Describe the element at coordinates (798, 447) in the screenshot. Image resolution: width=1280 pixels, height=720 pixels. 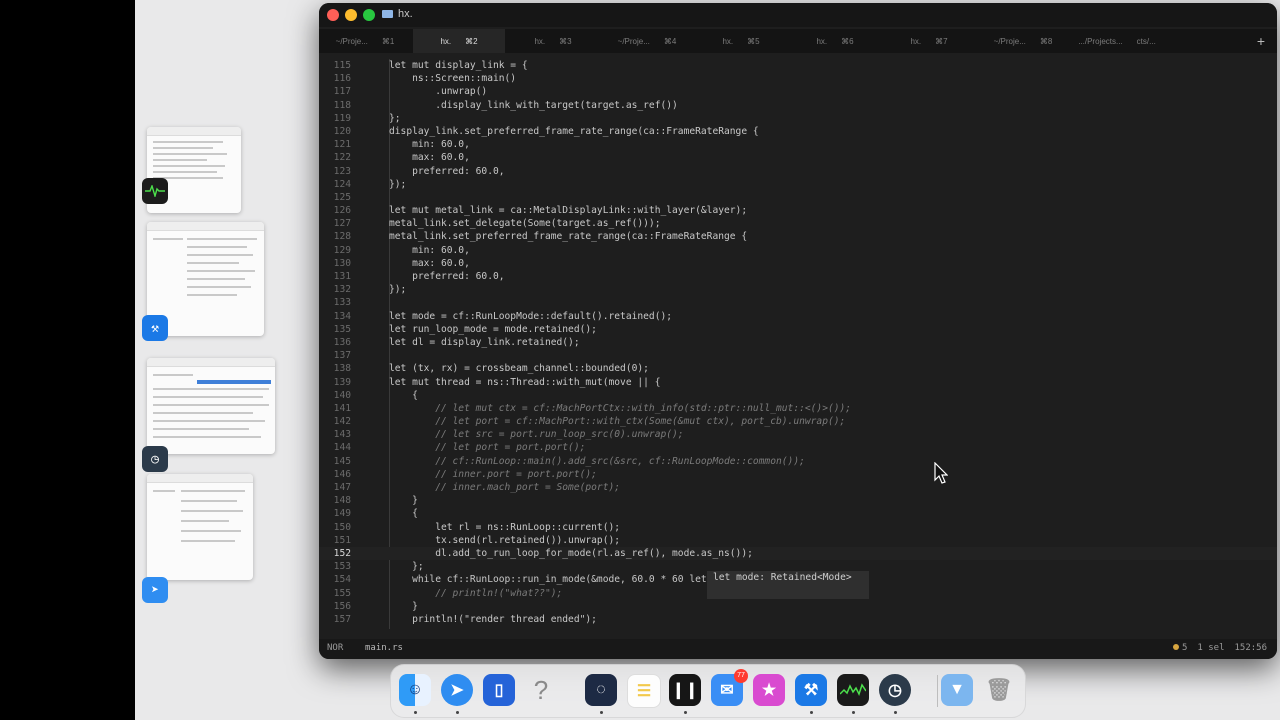
I see `code-line: 144 // let port = port.port();` at that location.